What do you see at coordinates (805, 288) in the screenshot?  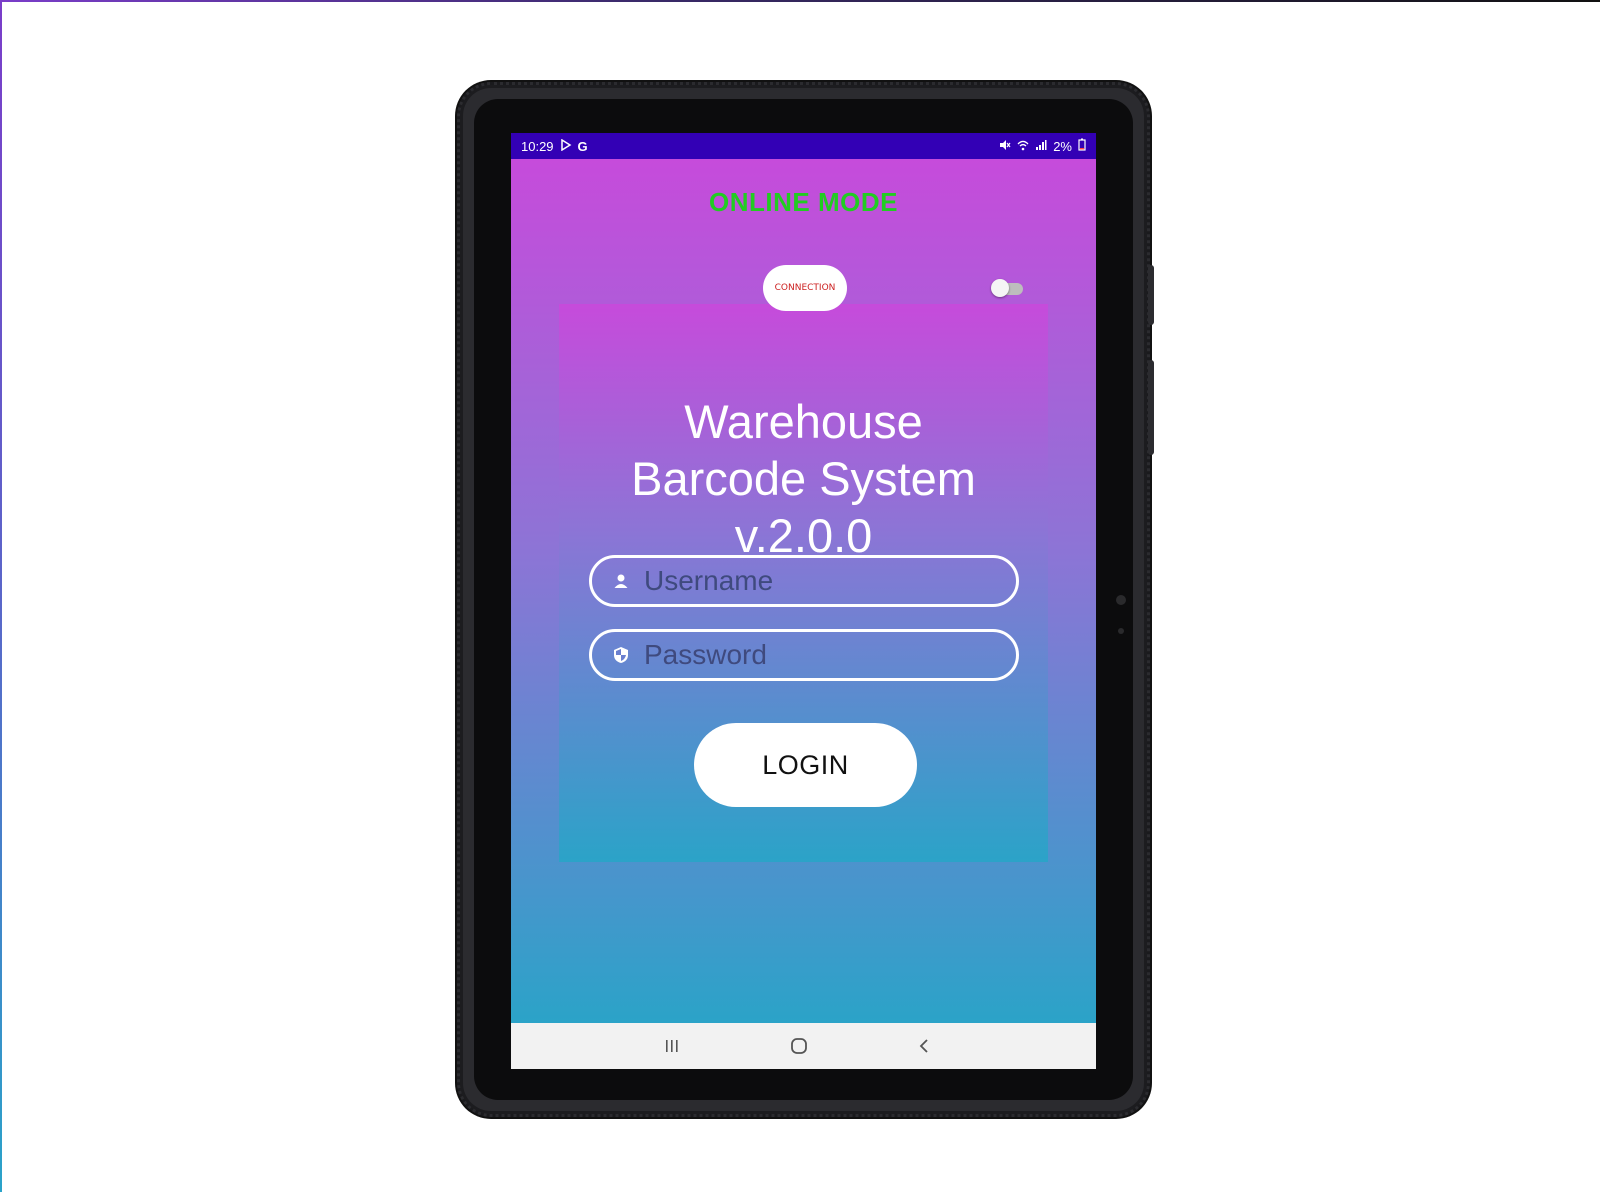 I see `connection-button: CONNECTION` at bounding box center [805, 288].